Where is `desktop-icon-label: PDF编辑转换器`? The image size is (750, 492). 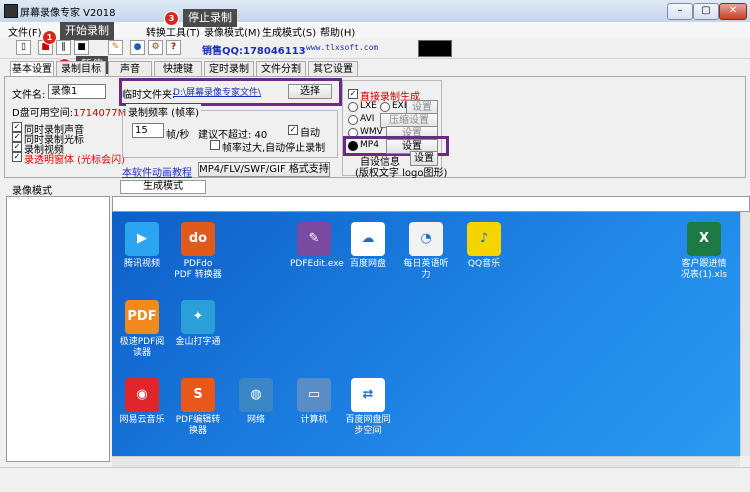
desktop-icon-label: PDF编辑转换器 is located at coordinates (198, 425).